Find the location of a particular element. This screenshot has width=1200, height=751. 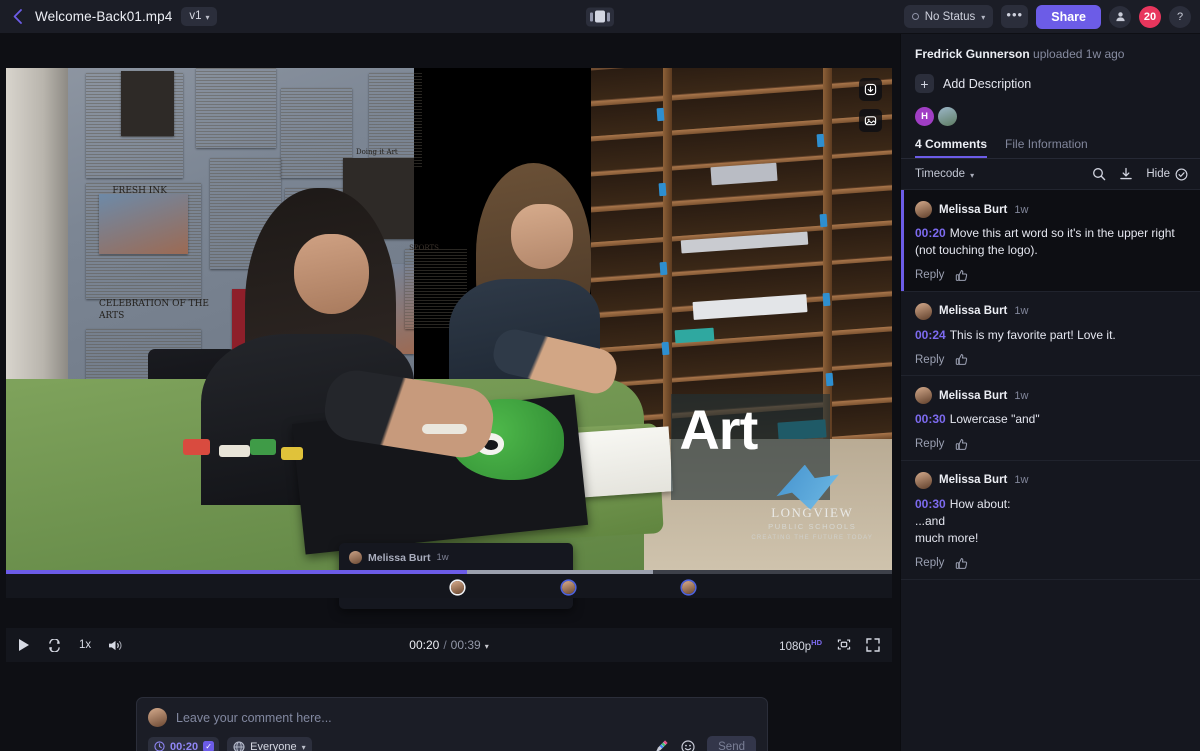

comment-composer: 00:20 ✓ Everyone ▾ is located at coordinates (452, 724).